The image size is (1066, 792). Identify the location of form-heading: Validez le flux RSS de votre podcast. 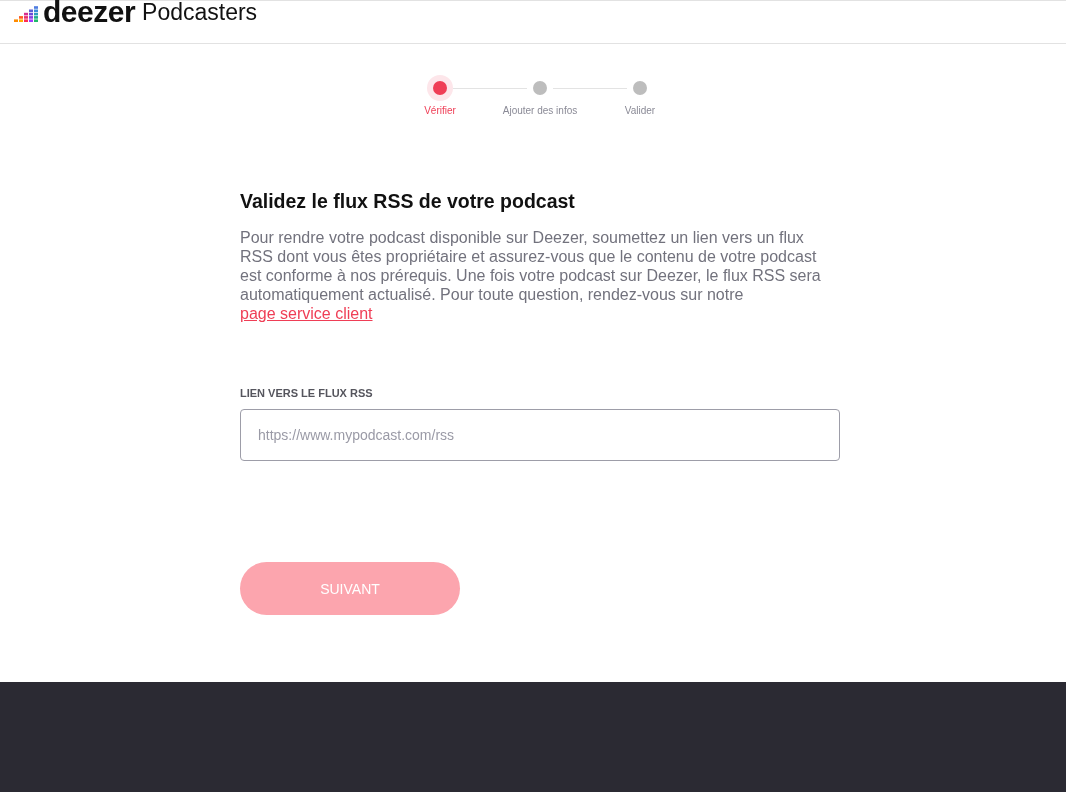
(408, 201).